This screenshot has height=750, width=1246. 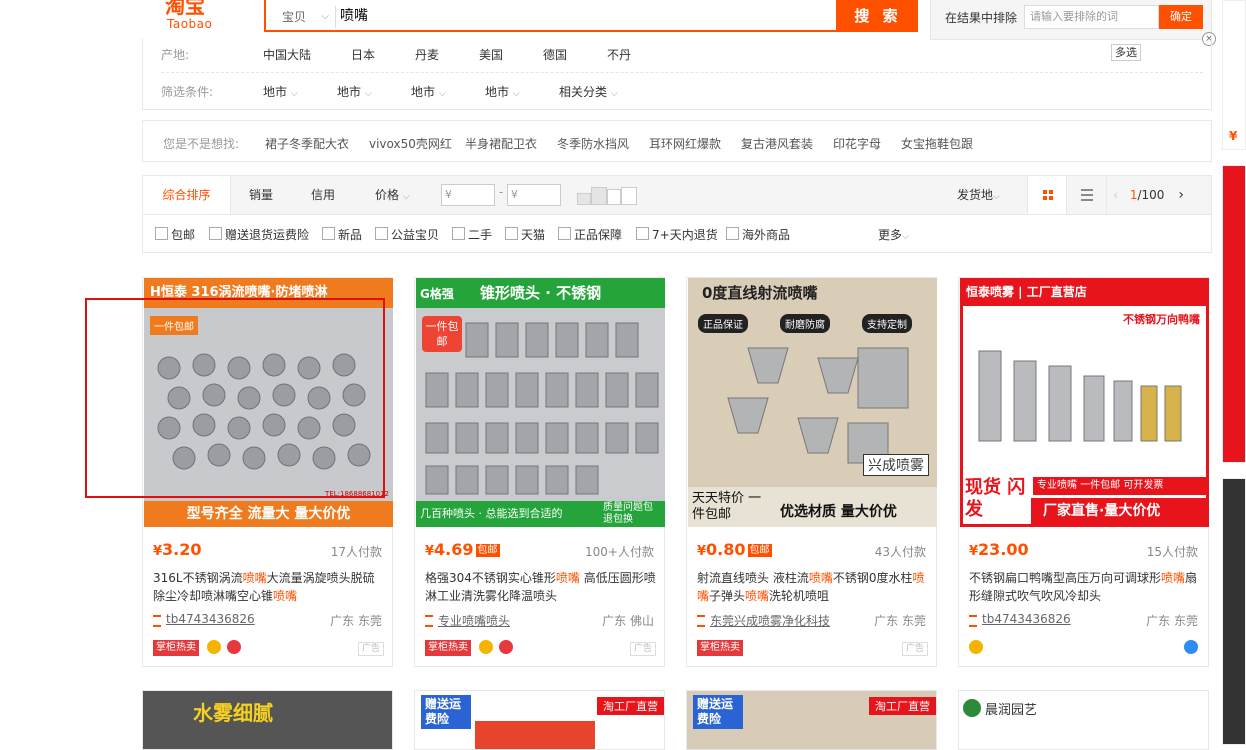 I want to click on exclude-confirm-button: 确定, so click(x=1181, y=17).